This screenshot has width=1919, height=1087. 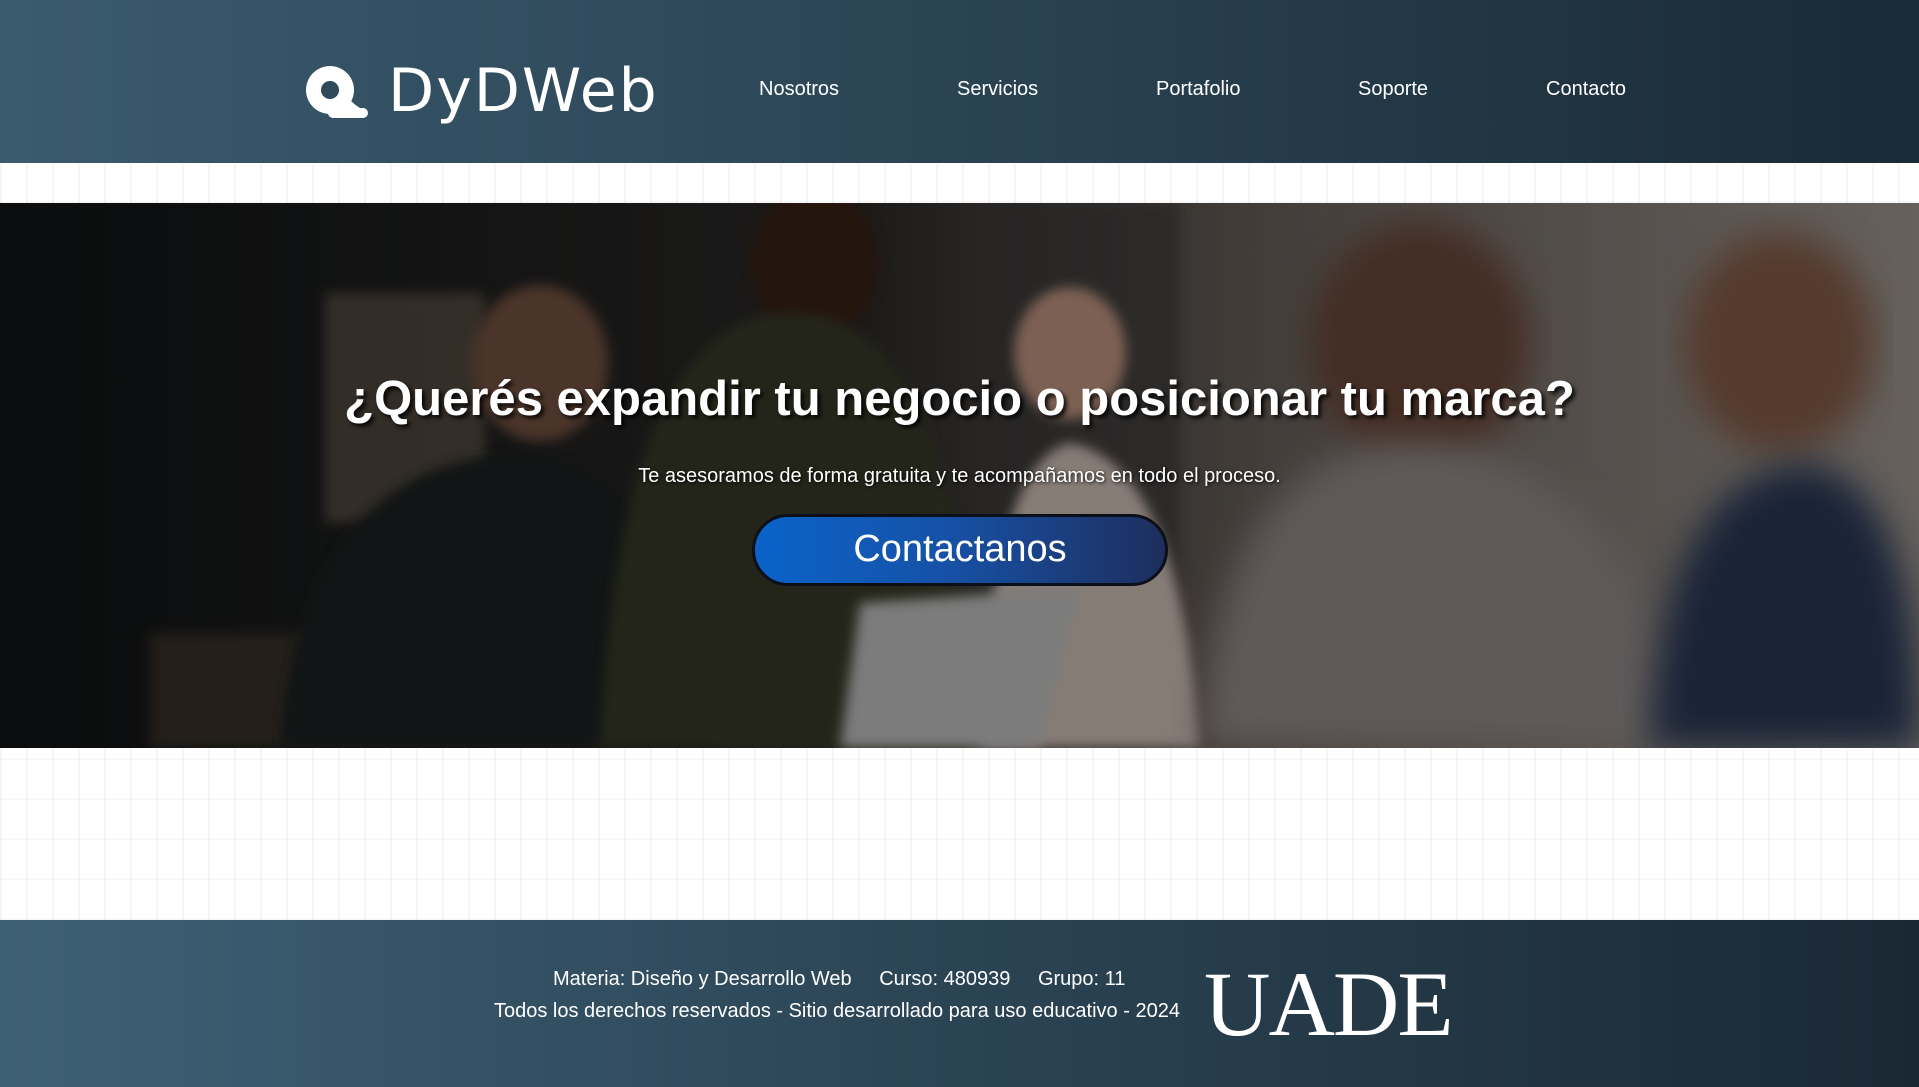 What do you see at coordinates (523, 91) in the screenshot?
I see `brand-name: DyDWeb` at bounding box center [523, 91].